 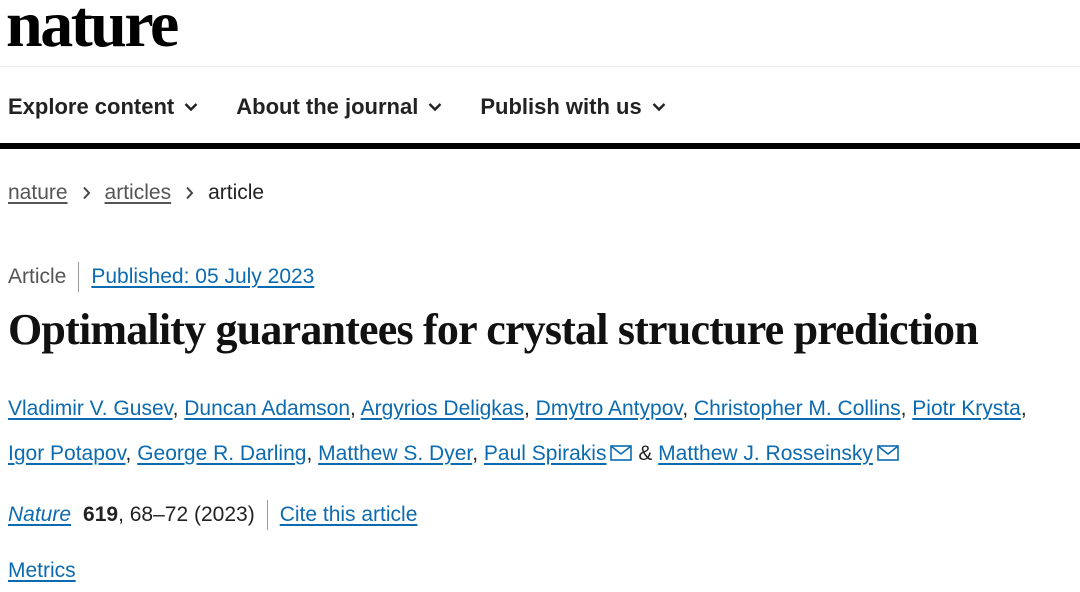 I want to click on nav-item-label: Explore content, so click(x=91, y=106).